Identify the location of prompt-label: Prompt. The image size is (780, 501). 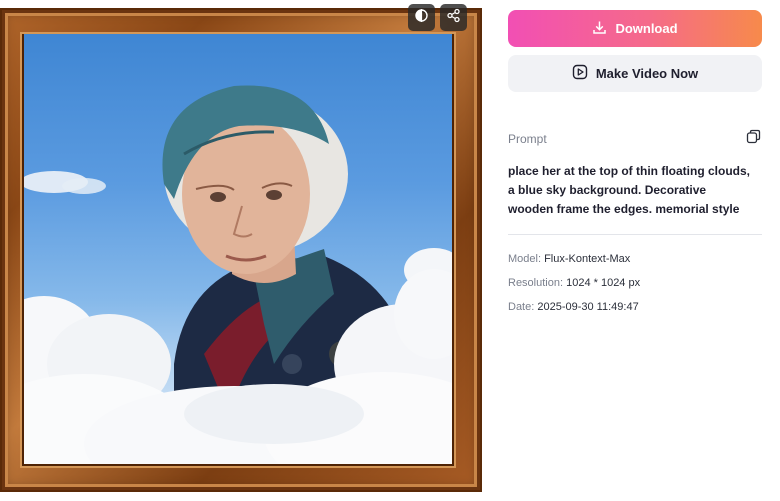
(527, 139).